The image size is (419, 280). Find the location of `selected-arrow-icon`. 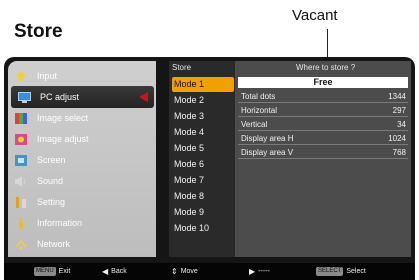

selected-arrow-icon is located at coordinates (143, 97).